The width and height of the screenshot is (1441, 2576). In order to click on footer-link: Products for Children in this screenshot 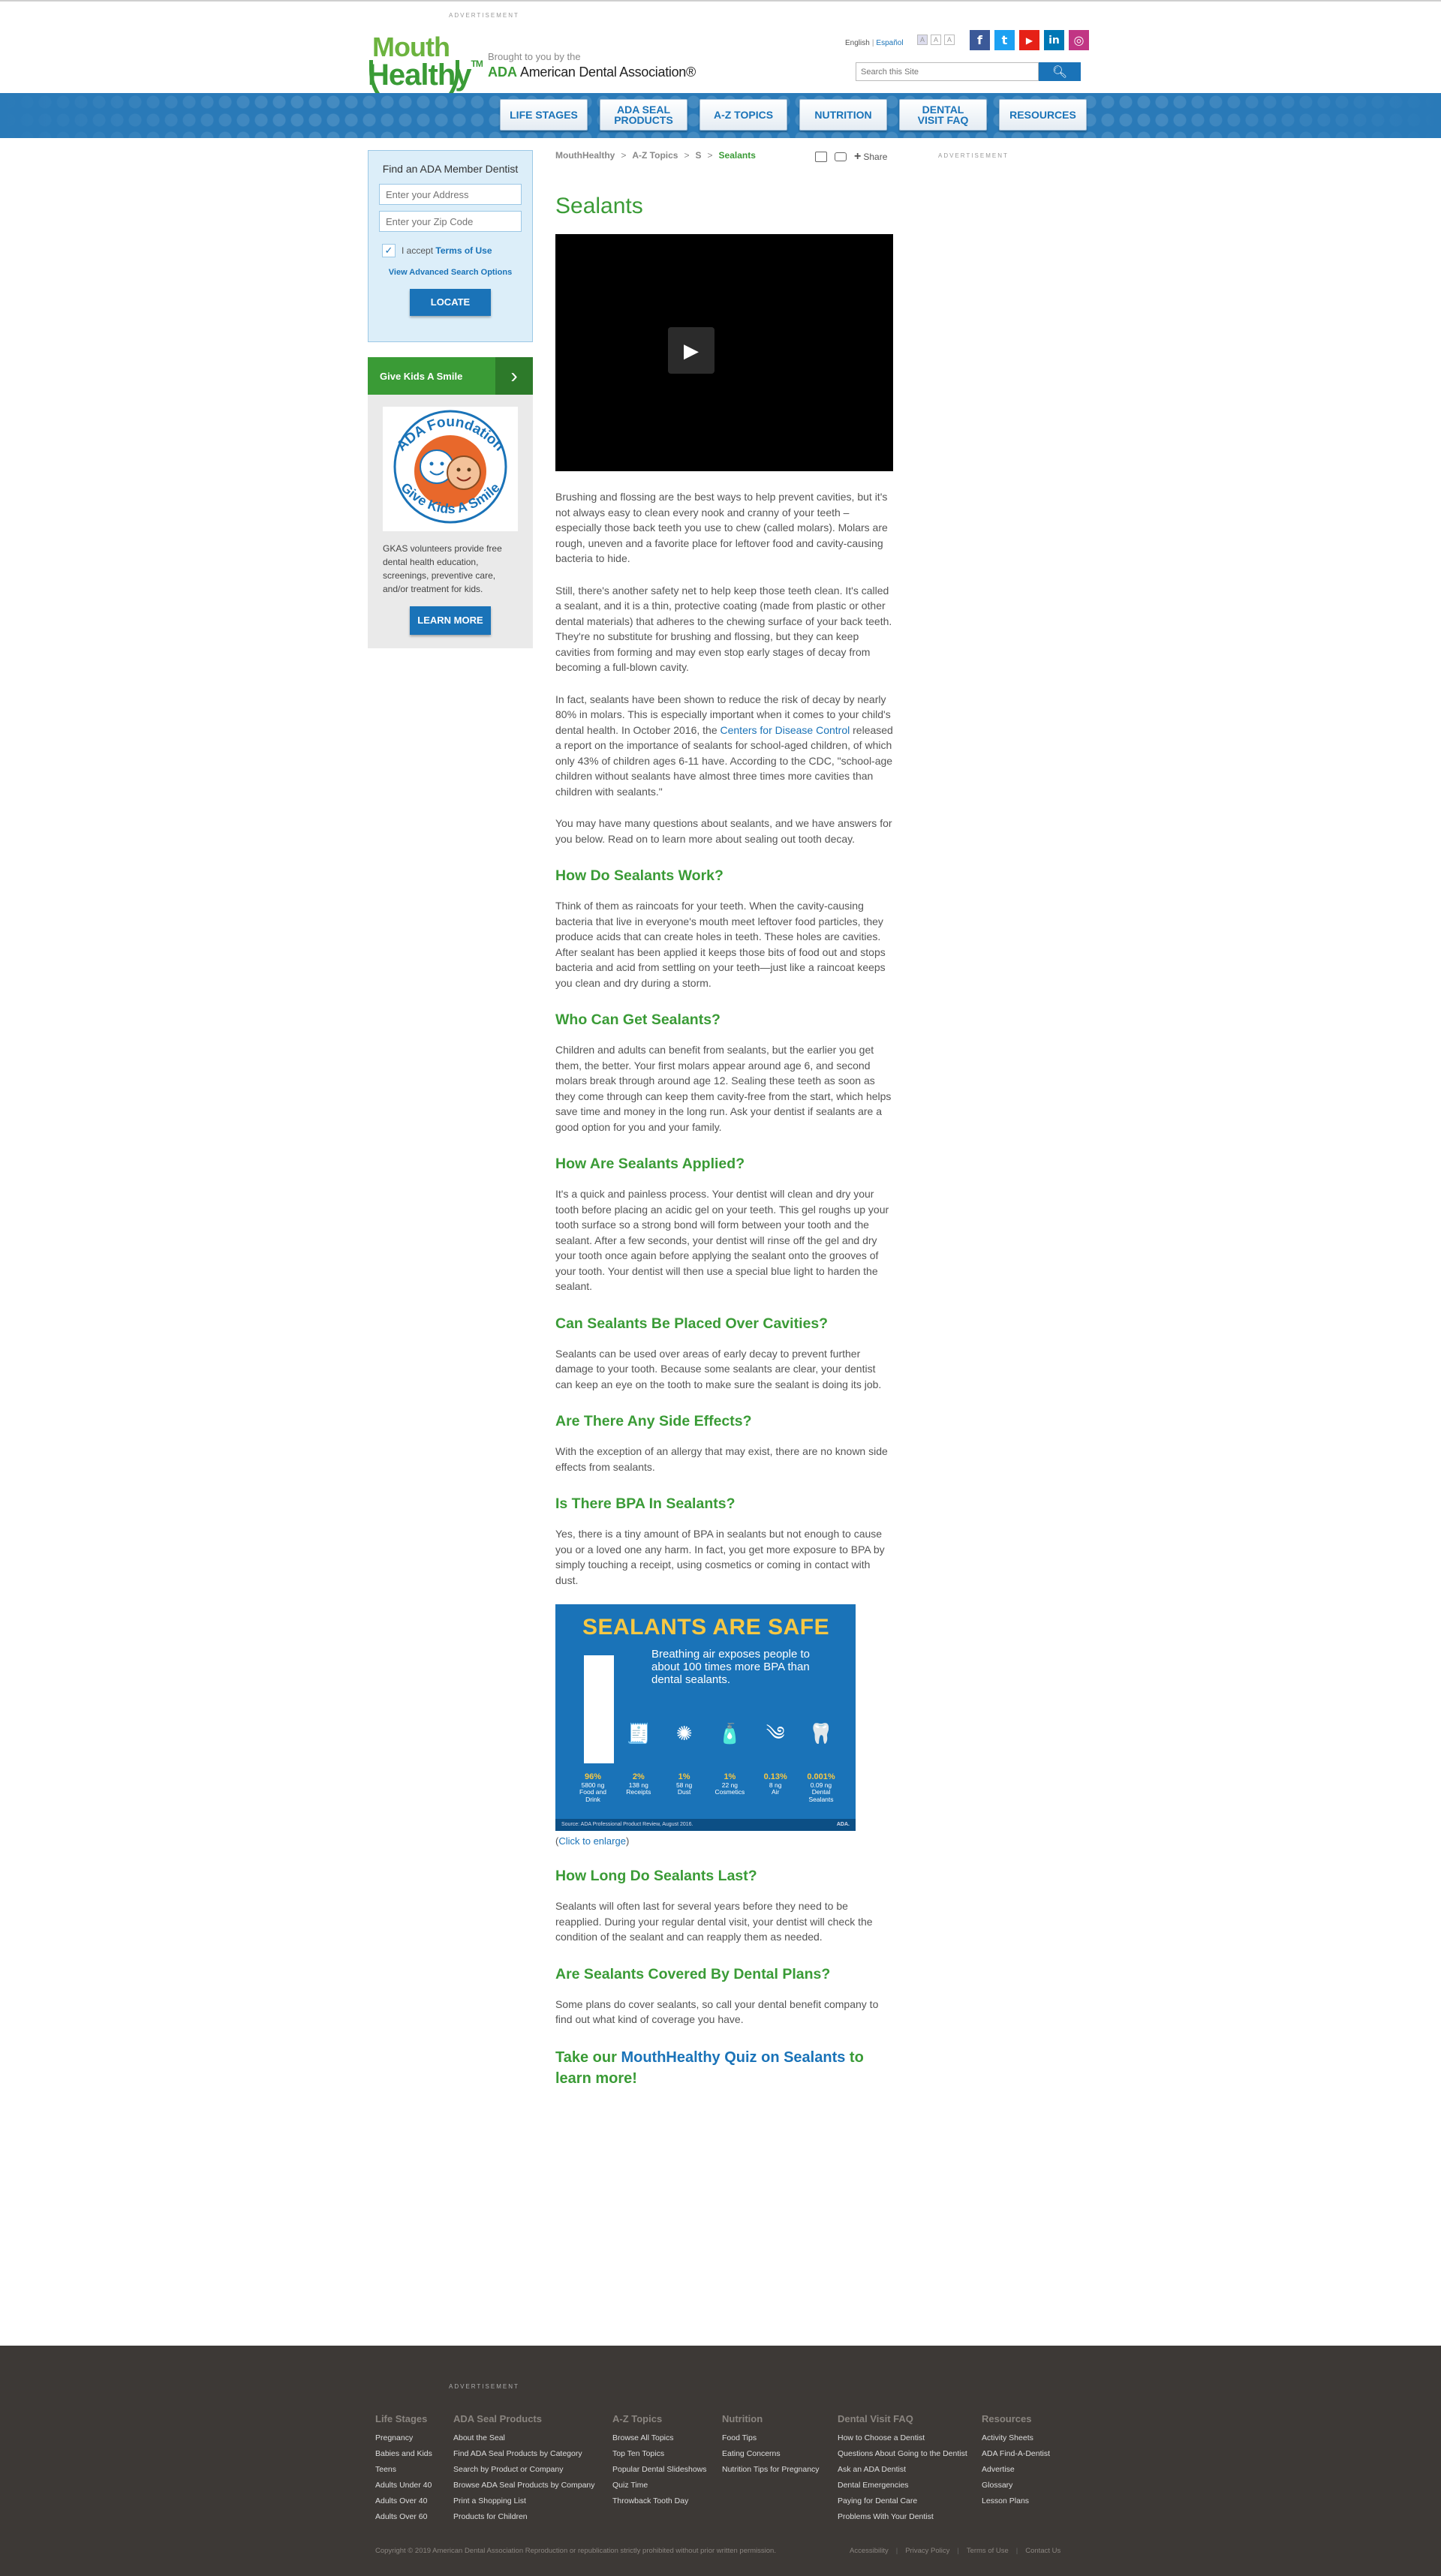, I will do `click(532, 2516)`.